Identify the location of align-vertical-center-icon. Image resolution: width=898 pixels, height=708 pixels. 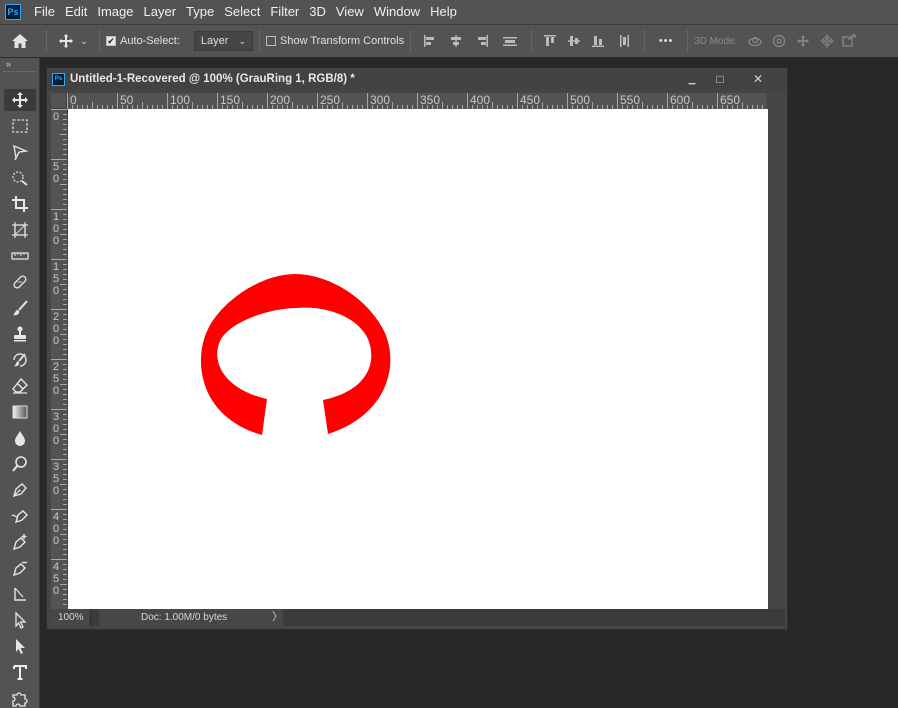
(574, 41).